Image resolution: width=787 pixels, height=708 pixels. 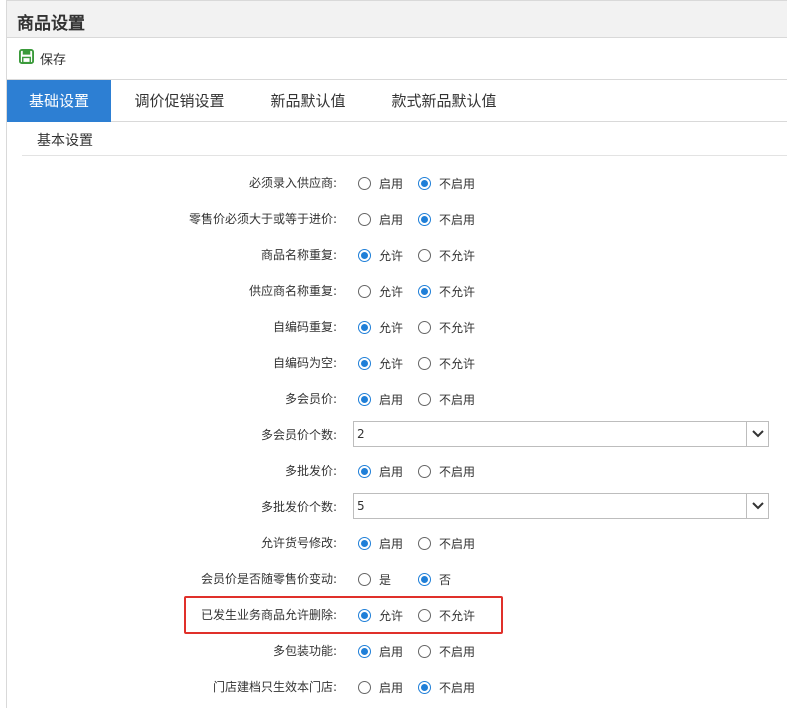 I want to click on setting-label: 多批发价:, so click(x=310, y=471).